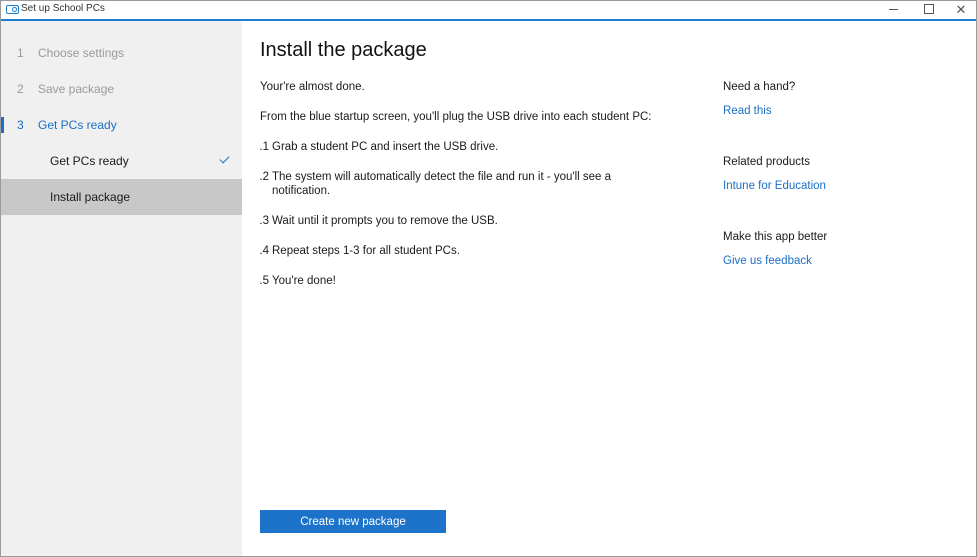 Image resolution: width=977 pixels, height=557 pixels. Describe the element at coordinates (20, 89) in the screenshot. I see `step-number: 2` at that location.